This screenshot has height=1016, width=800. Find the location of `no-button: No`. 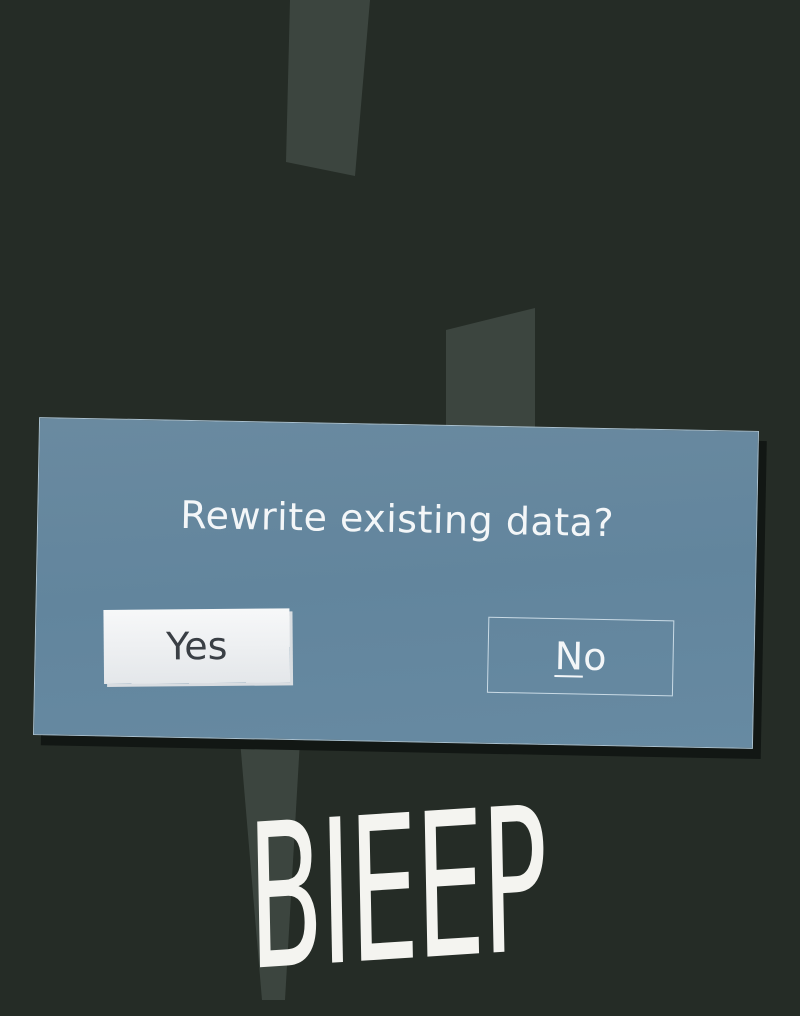

no-button: No is located at coordinates (580, 656).